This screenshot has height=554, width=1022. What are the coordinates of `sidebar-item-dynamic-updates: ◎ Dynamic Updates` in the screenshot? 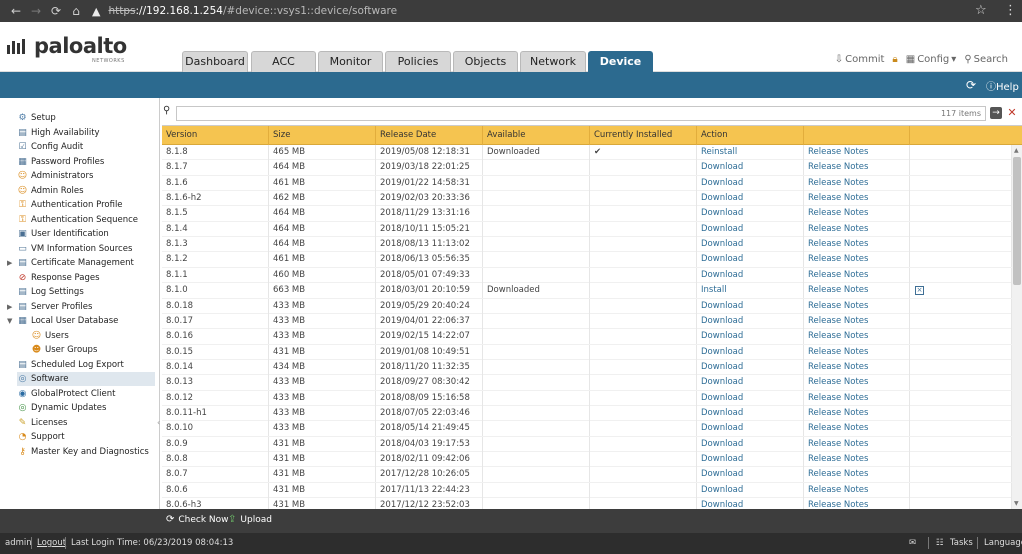 It's located at (86, 408).